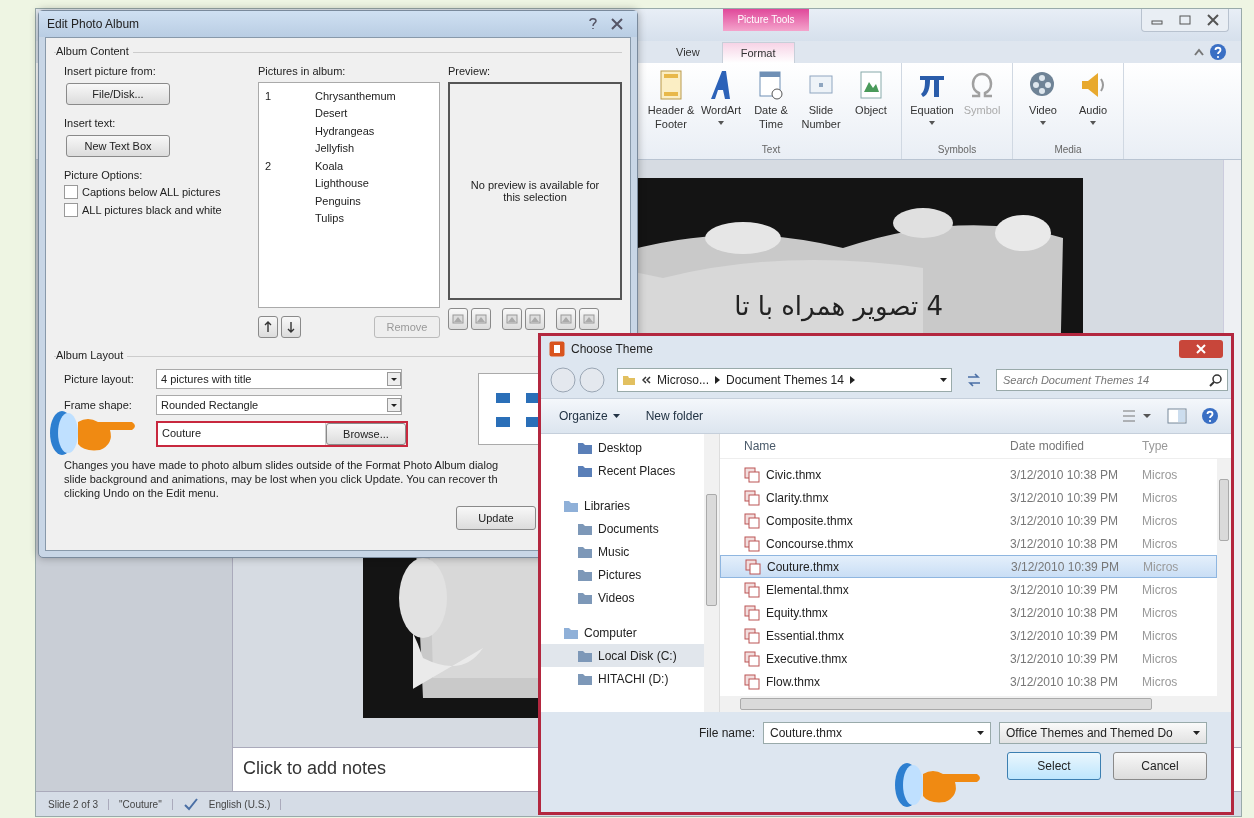  What do you see at coordinates (821, 105) in the screenshot?
I see `ribbon-command: Slide Number` at bounding box center [821, 105].